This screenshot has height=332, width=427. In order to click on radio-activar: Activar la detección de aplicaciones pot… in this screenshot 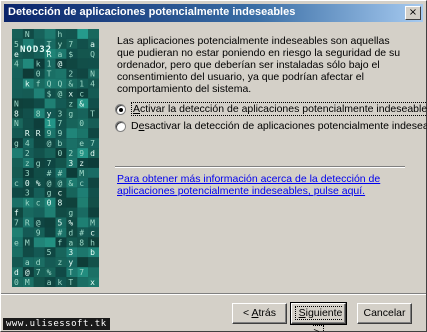, I will do `click(271, 109)`.